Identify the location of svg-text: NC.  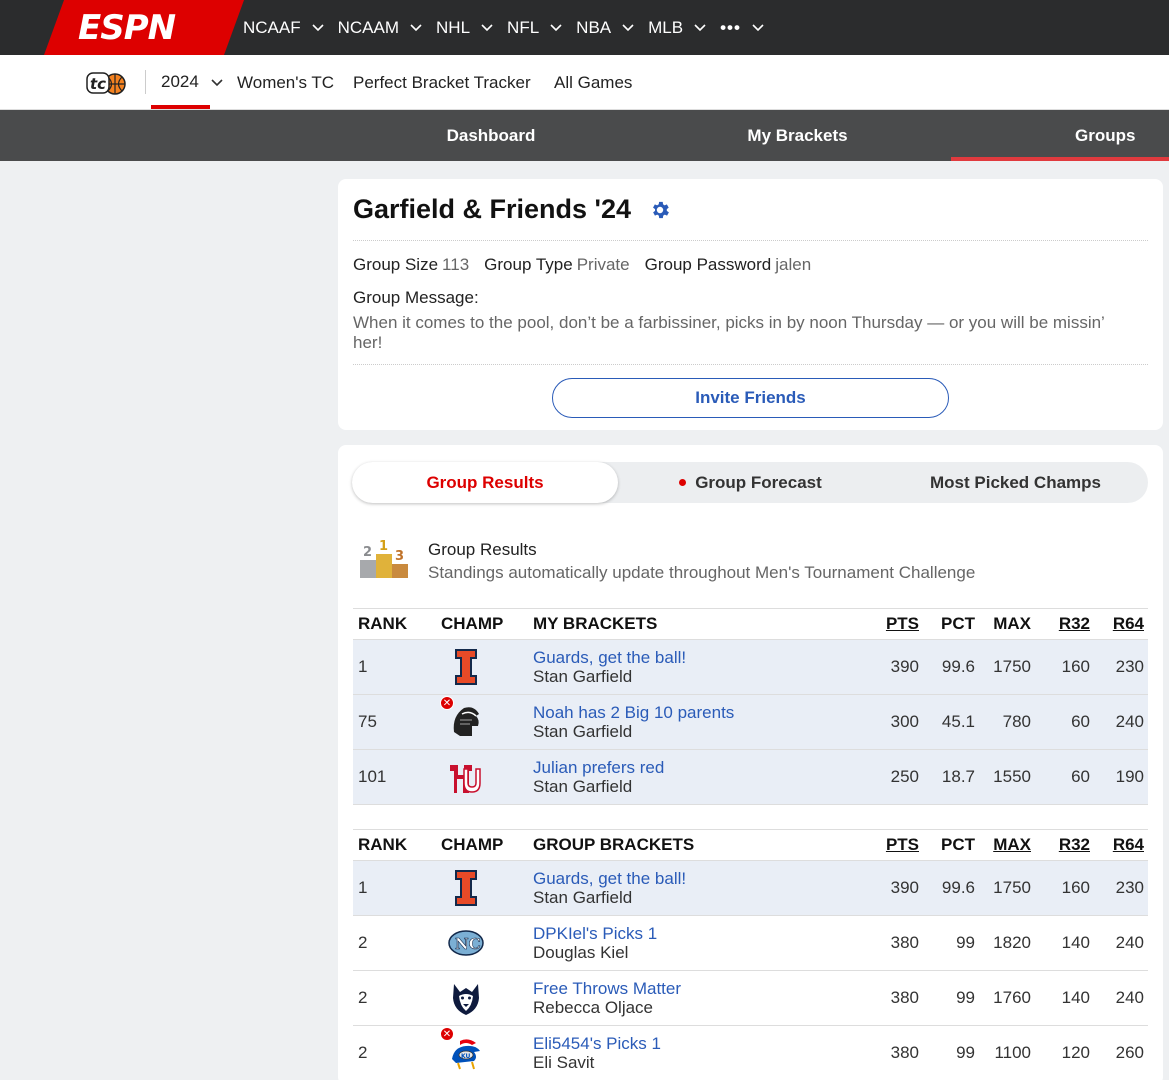
(468, 944).